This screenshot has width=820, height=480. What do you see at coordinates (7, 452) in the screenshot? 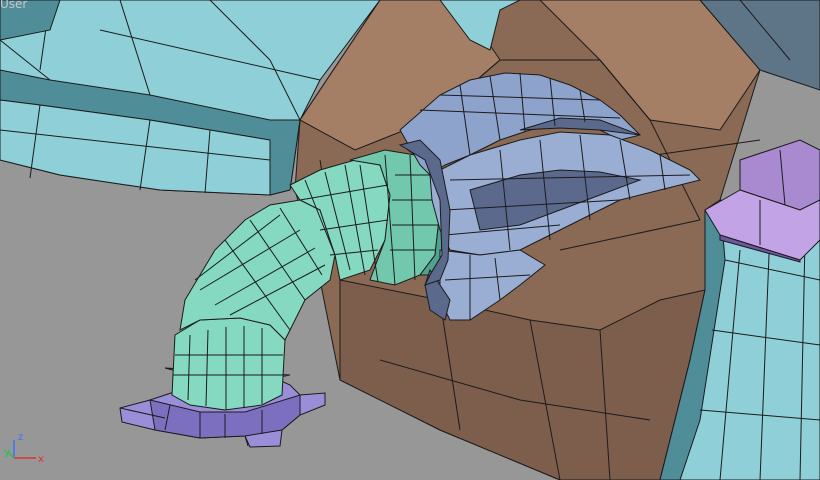
I see `y-axis-label: y` at bounding box center [7, 452].